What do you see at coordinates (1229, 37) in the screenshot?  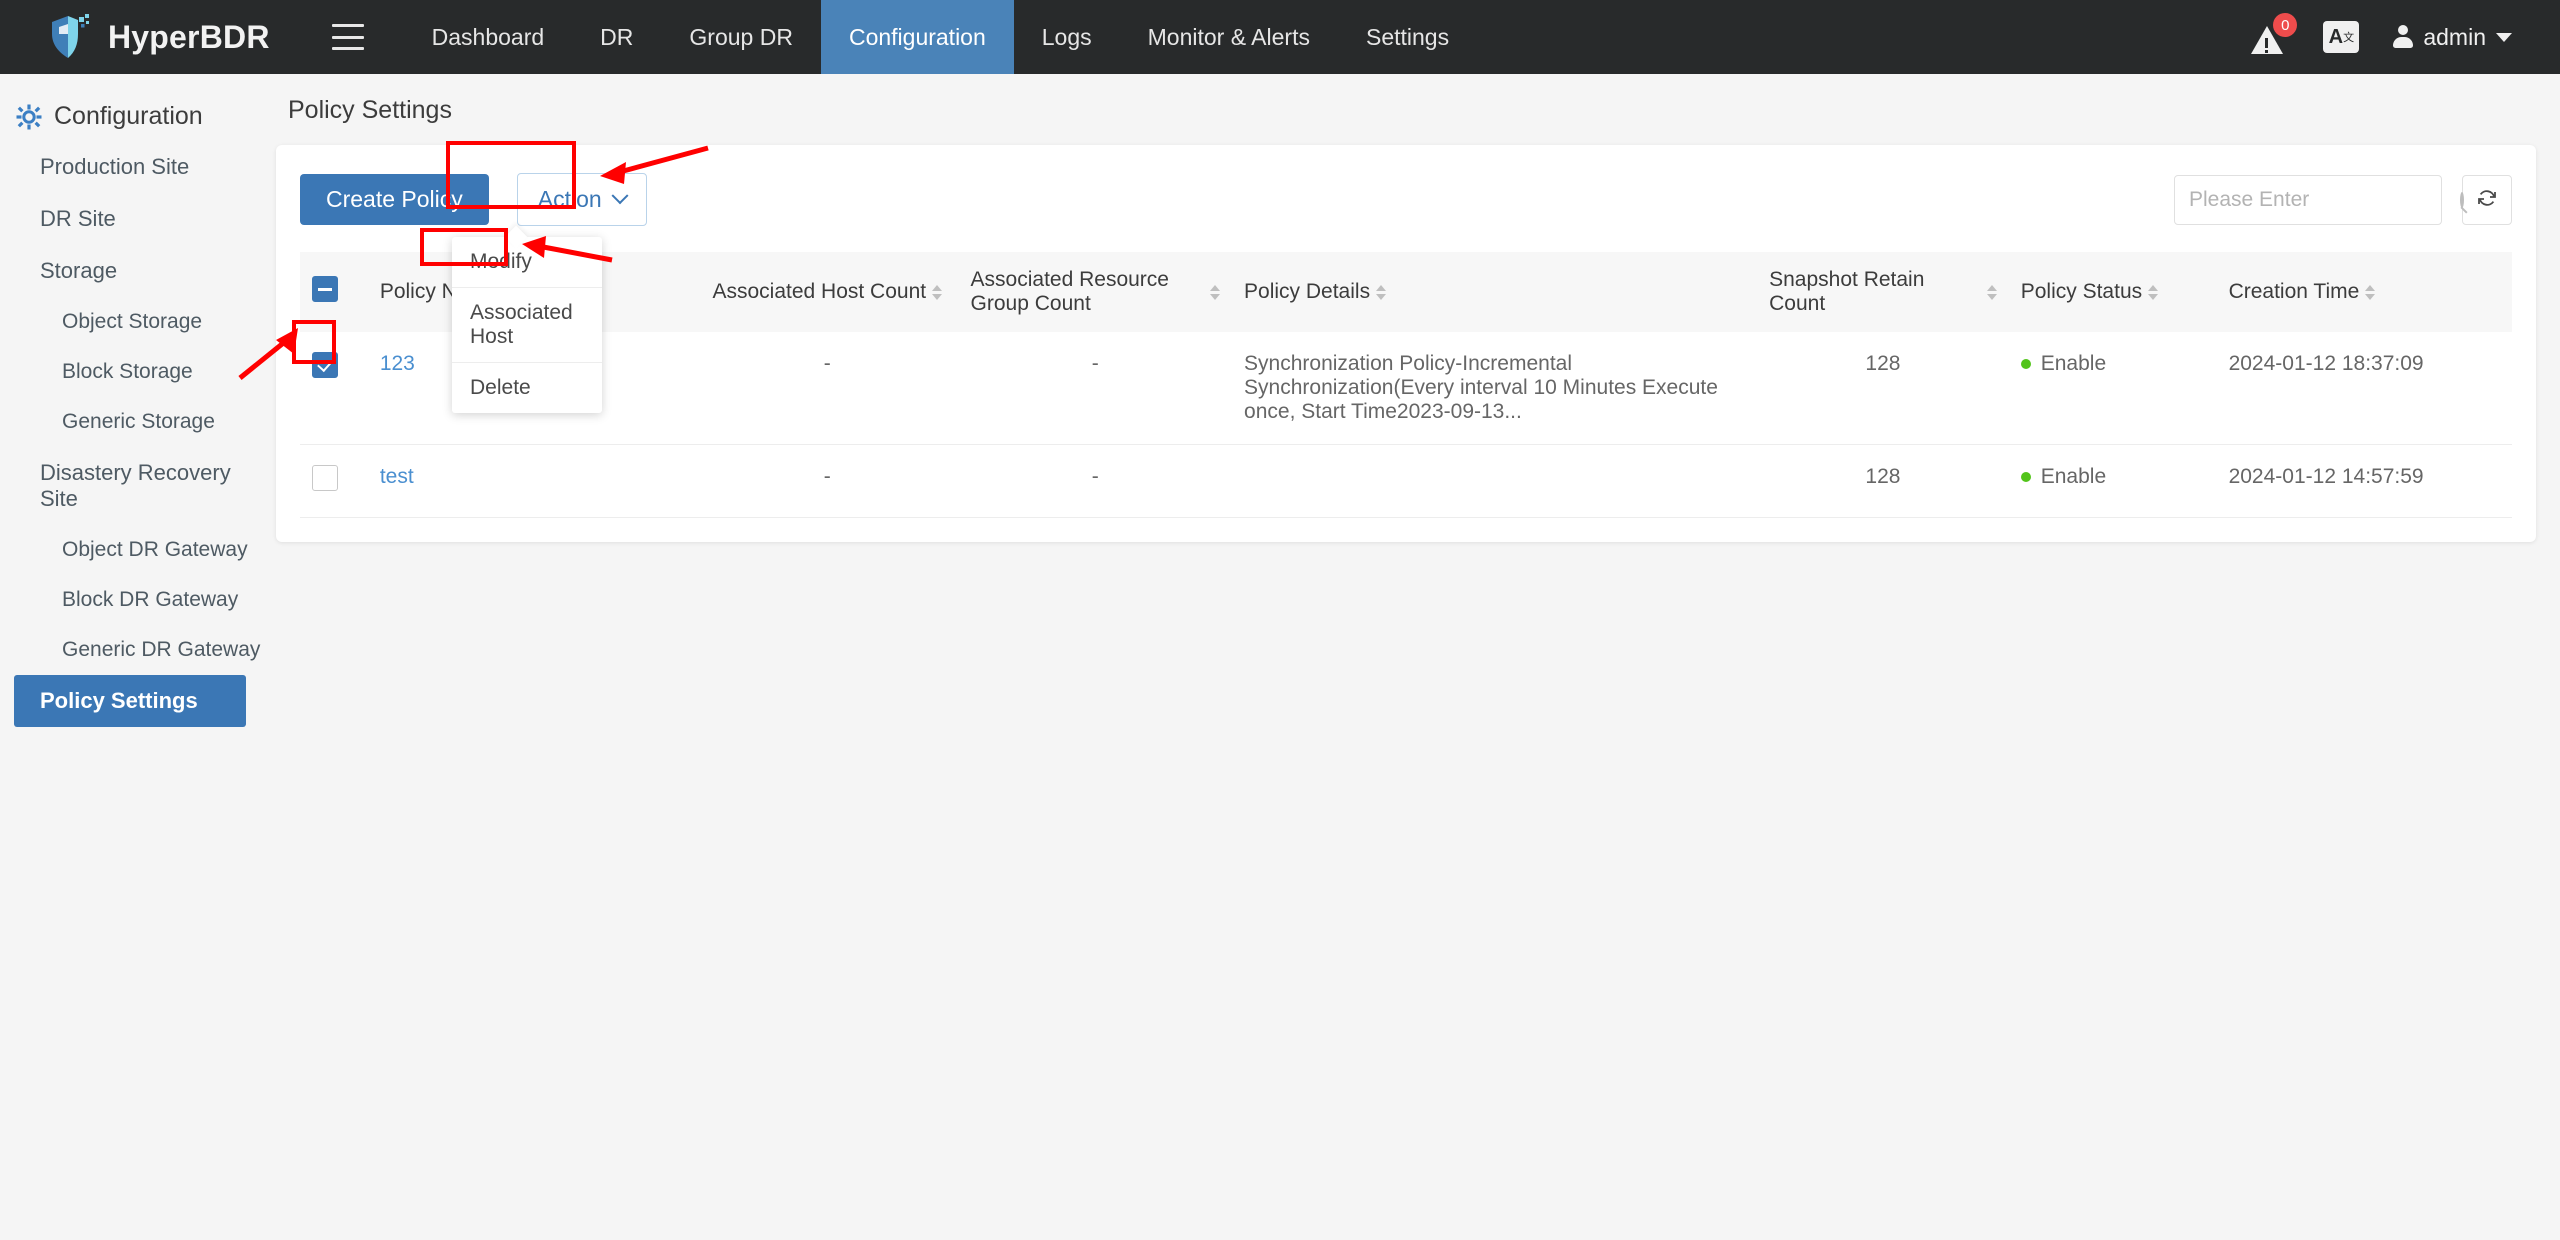 I see `nav-item-monitor-alerts: Monitor & Alerts` at bounding box center [1229, 37].